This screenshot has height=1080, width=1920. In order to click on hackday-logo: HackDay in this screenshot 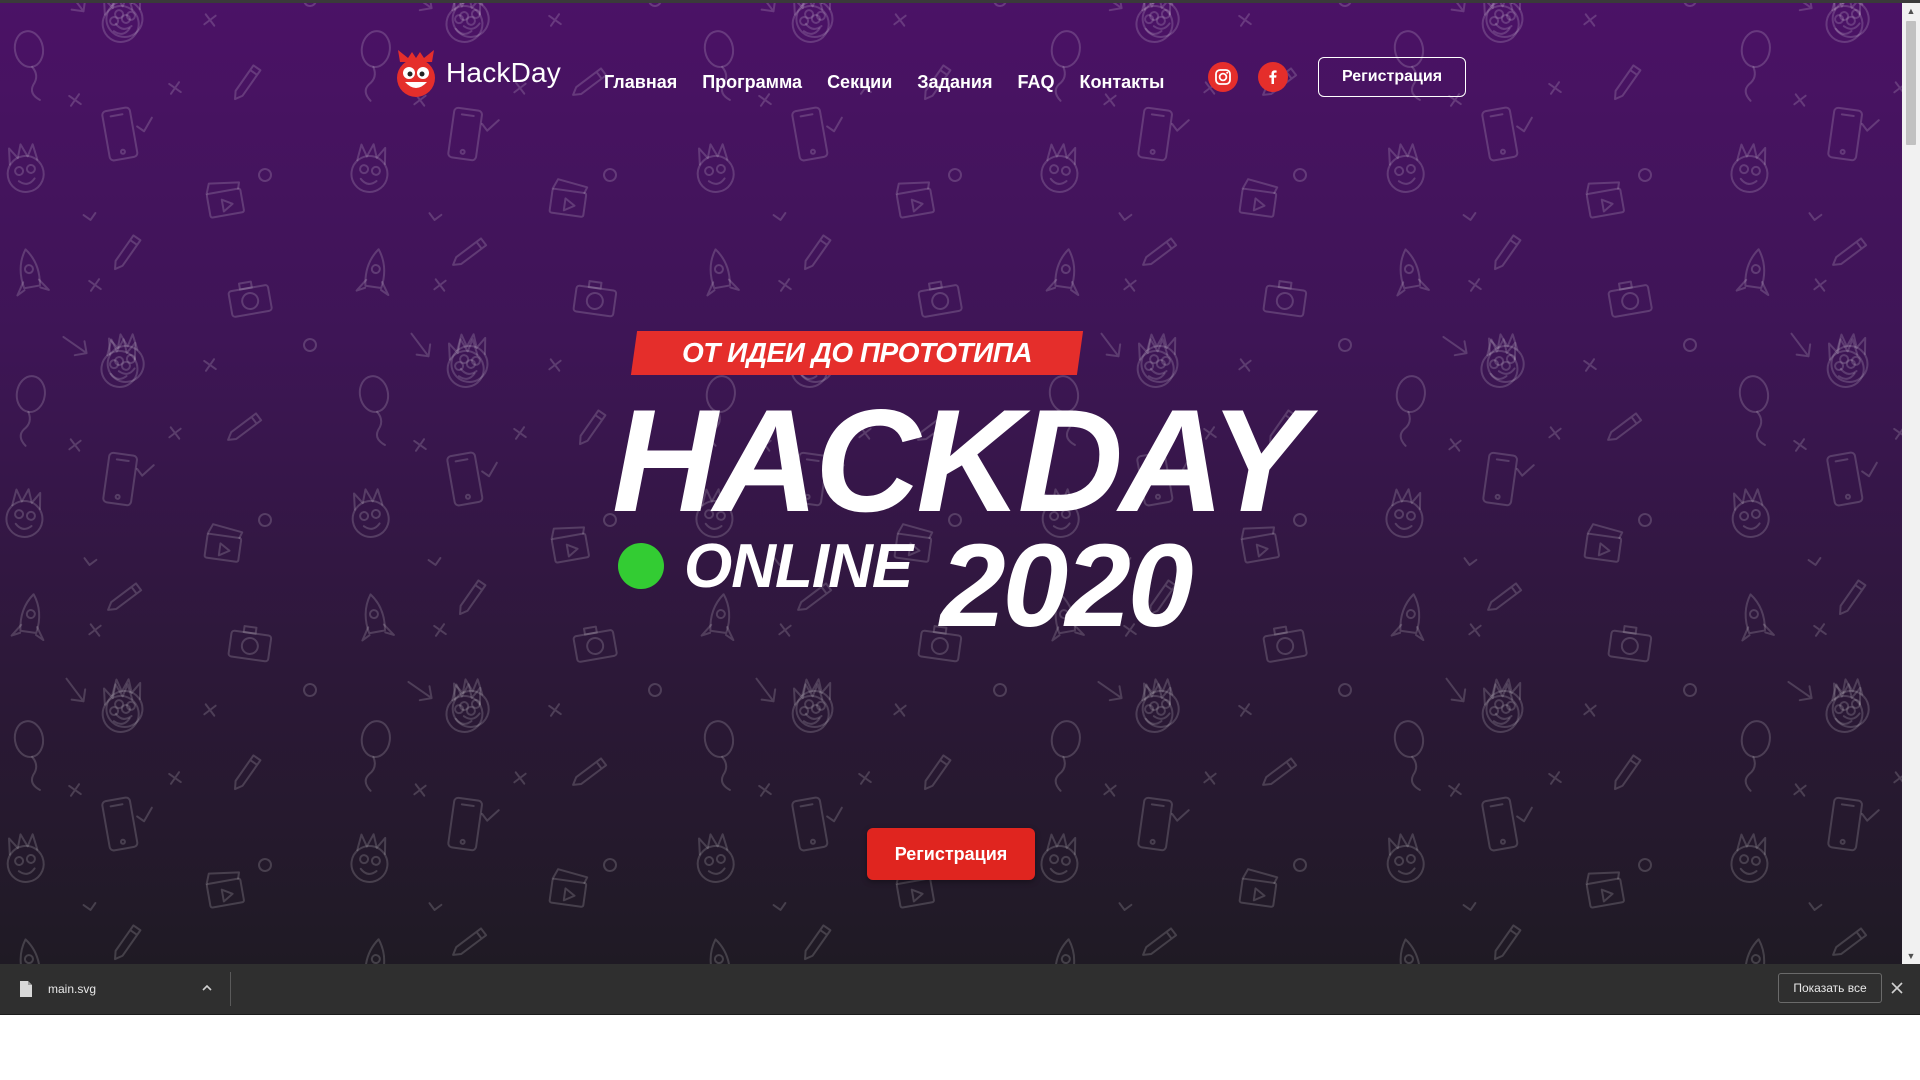, I will do `click(477, 73)`.